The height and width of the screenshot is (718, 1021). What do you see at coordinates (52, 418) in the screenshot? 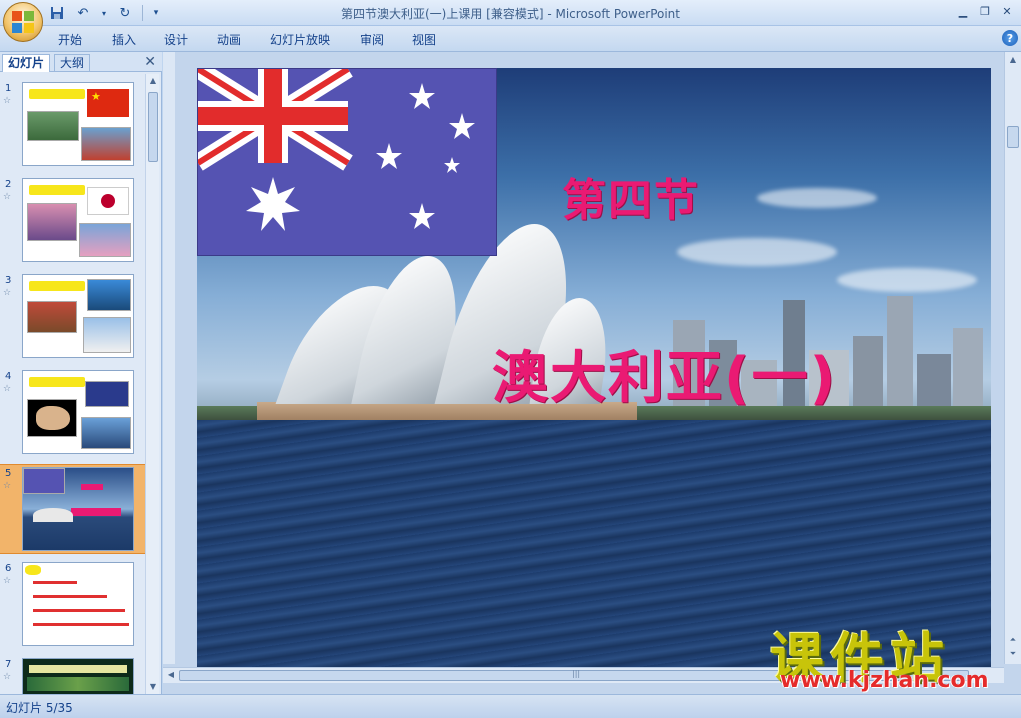
I see `australia-map-image` at bounding box center [52, 418].